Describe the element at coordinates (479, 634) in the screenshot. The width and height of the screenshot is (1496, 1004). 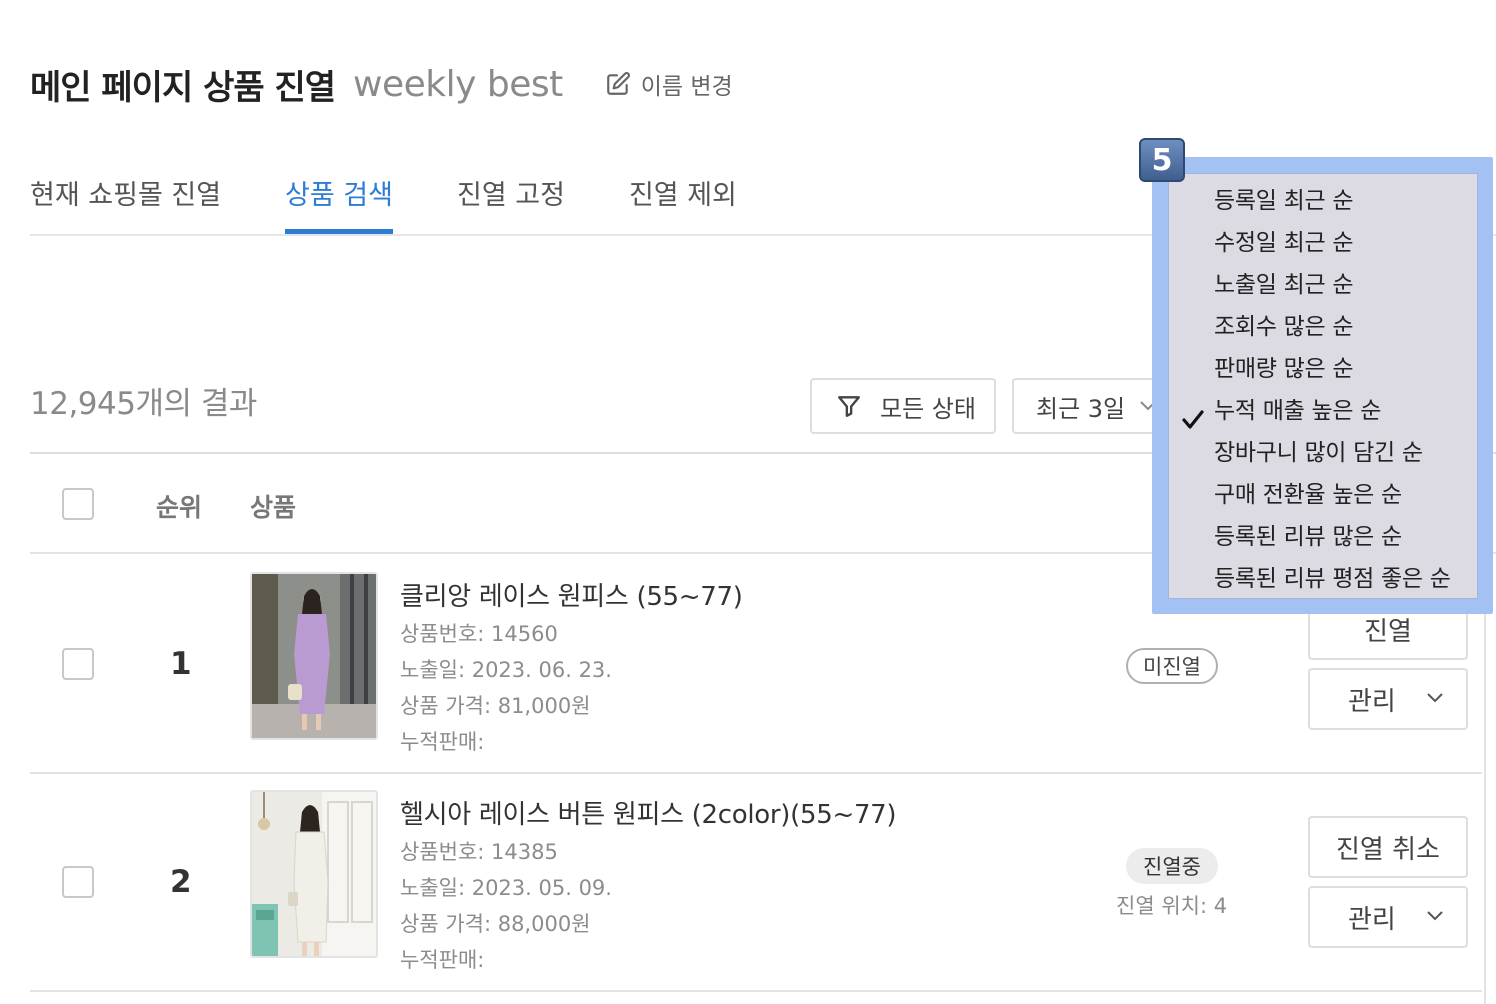
I see `product-number: 상품번호: 14560` at that location.